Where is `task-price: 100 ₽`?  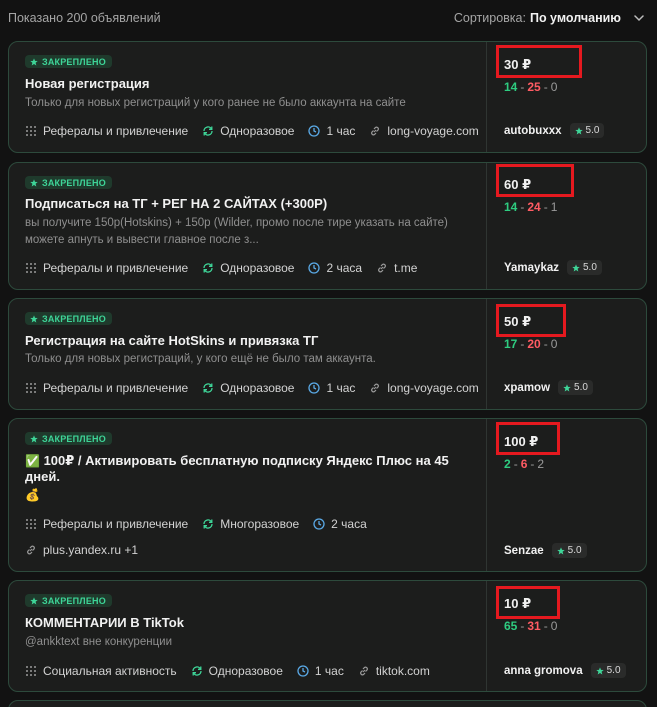 task-price: 100 ₽ is located at coordinates (521, 441).